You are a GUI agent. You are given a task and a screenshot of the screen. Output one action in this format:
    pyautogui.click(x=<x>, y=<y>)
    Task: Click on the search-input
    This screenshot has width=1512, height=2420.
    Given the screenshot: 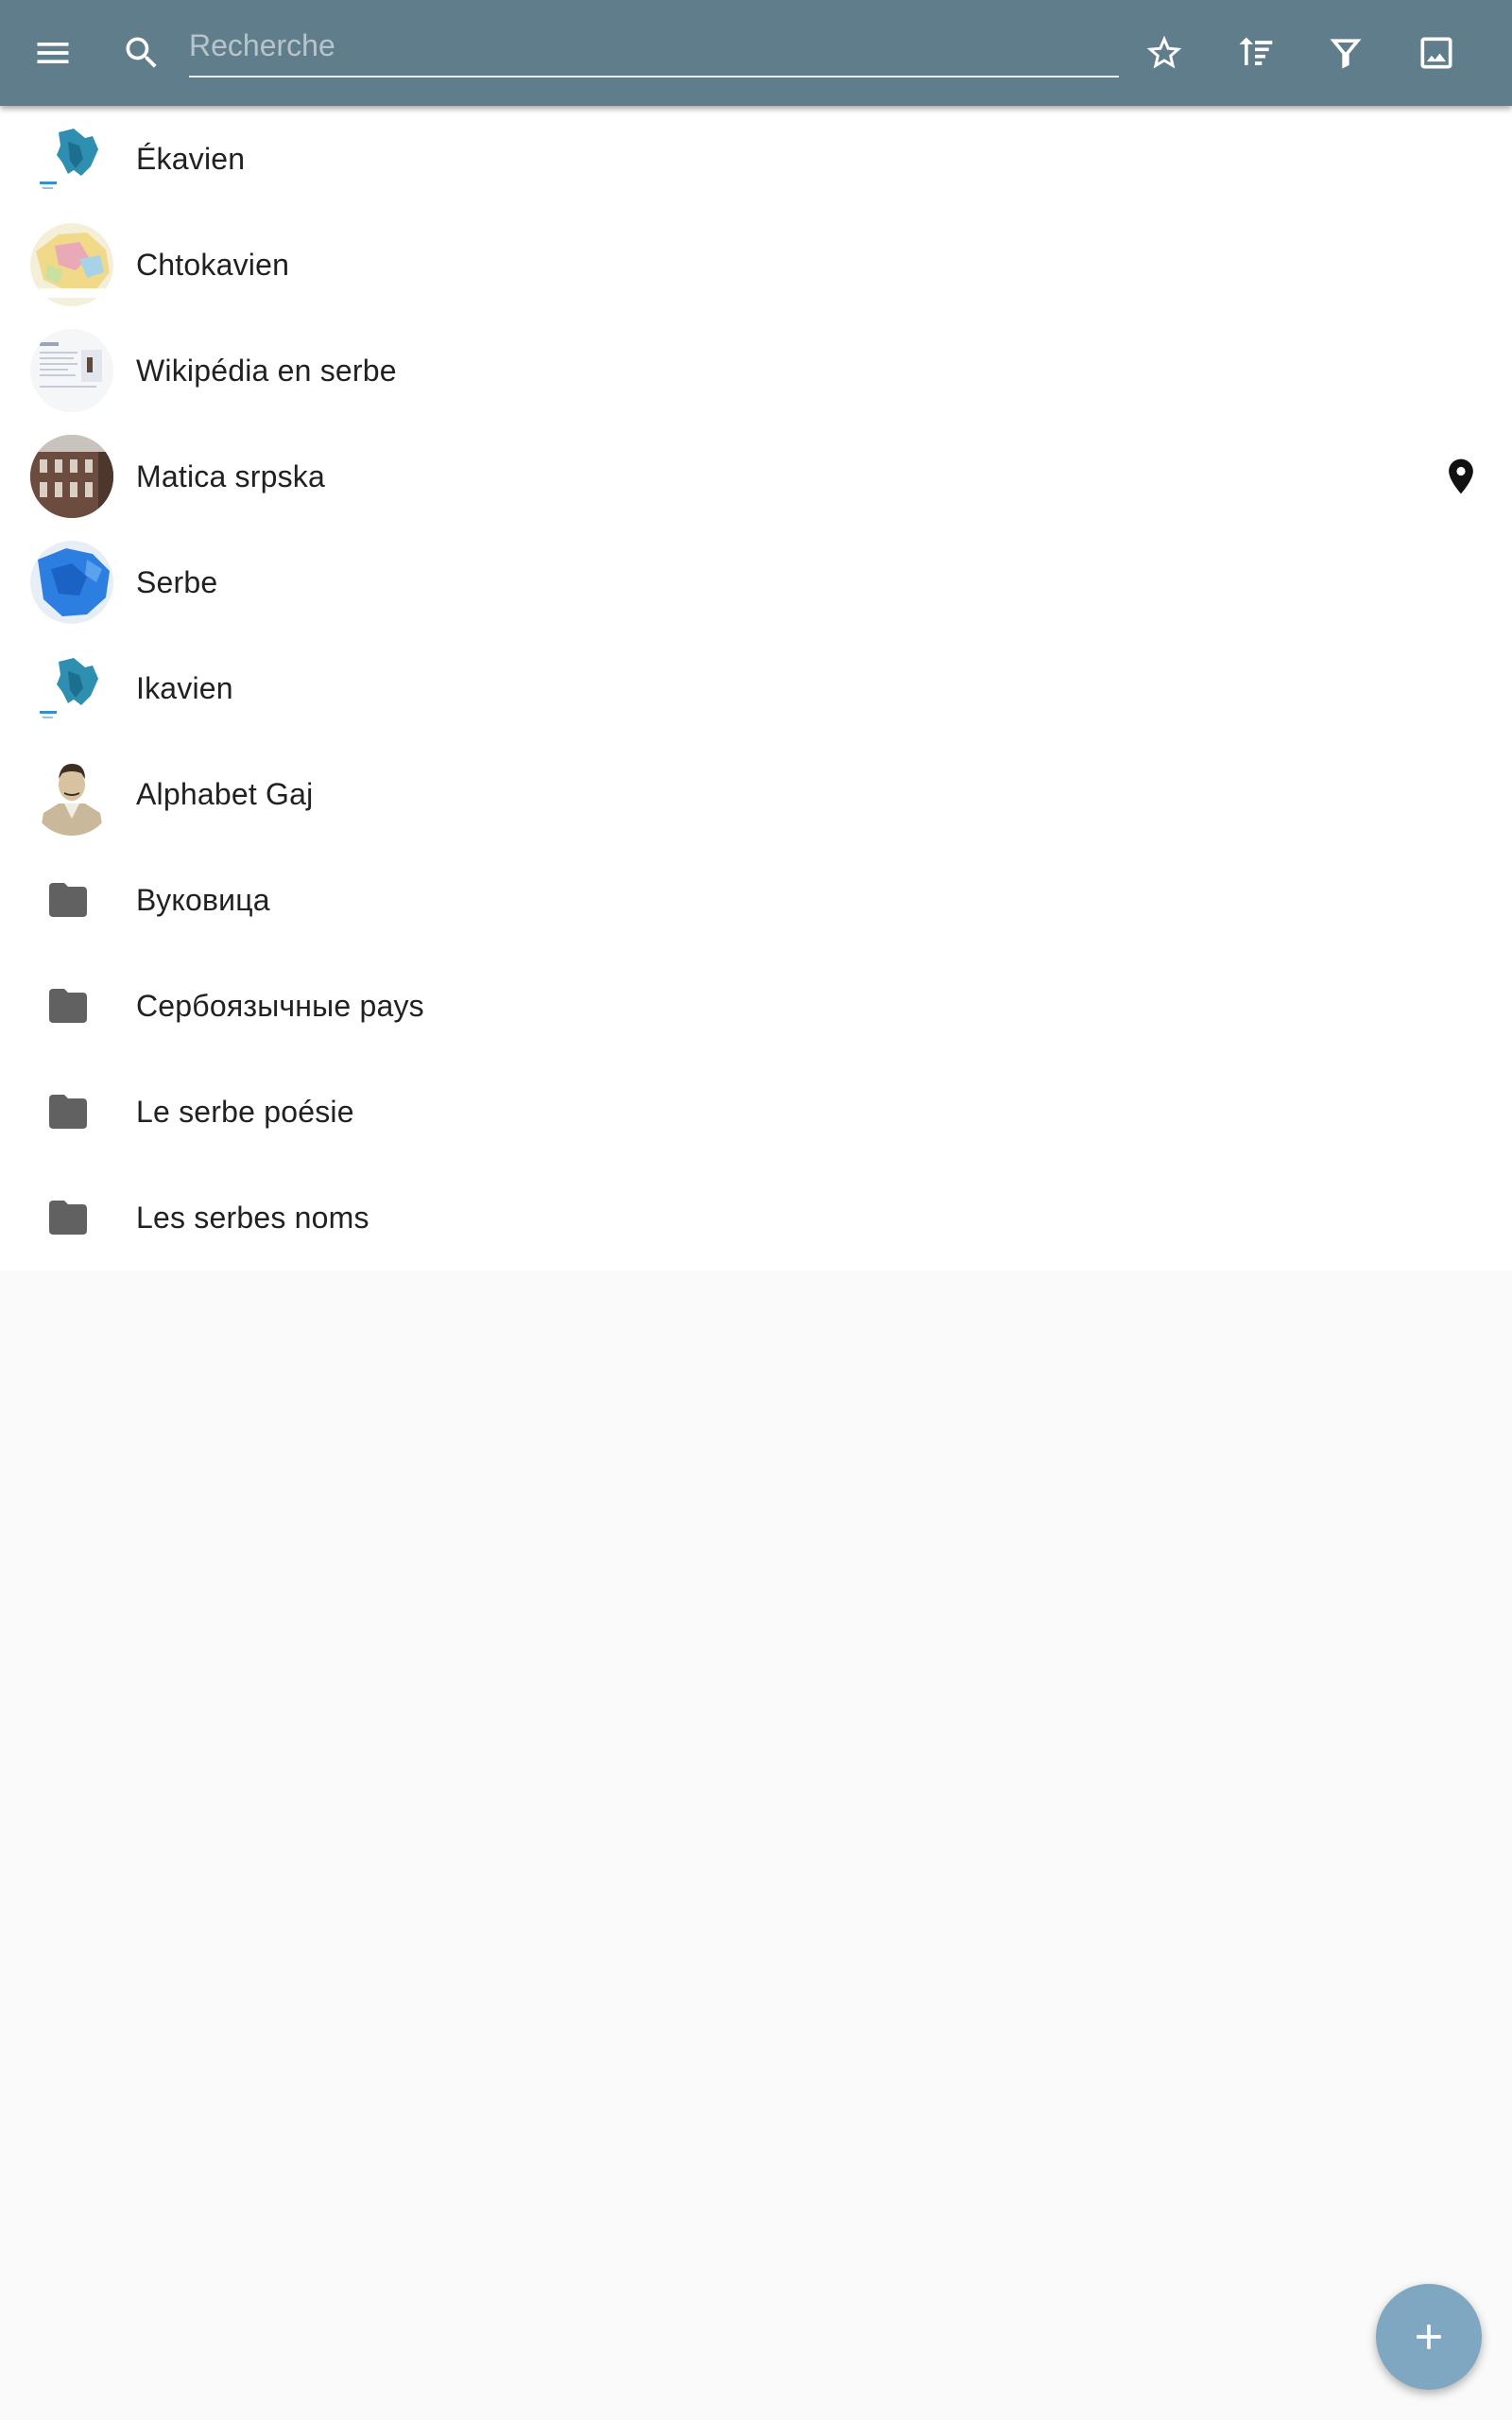 What is the action you would take?
    pyautogui.click(x=654, y=45)
    